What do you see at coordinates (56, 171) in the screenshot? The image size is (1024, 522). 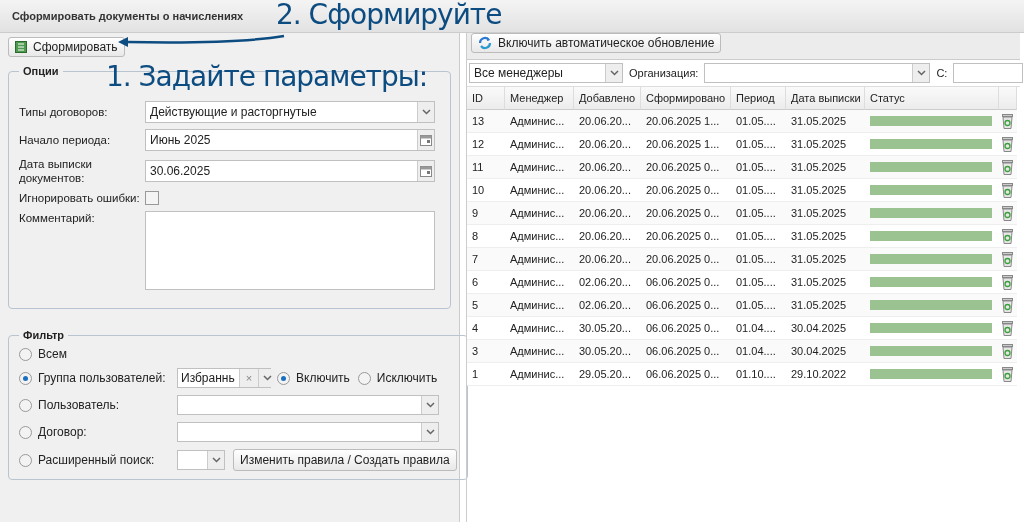 I see `field-label: Дата выписки документов:` at bounding box center [56, 171].